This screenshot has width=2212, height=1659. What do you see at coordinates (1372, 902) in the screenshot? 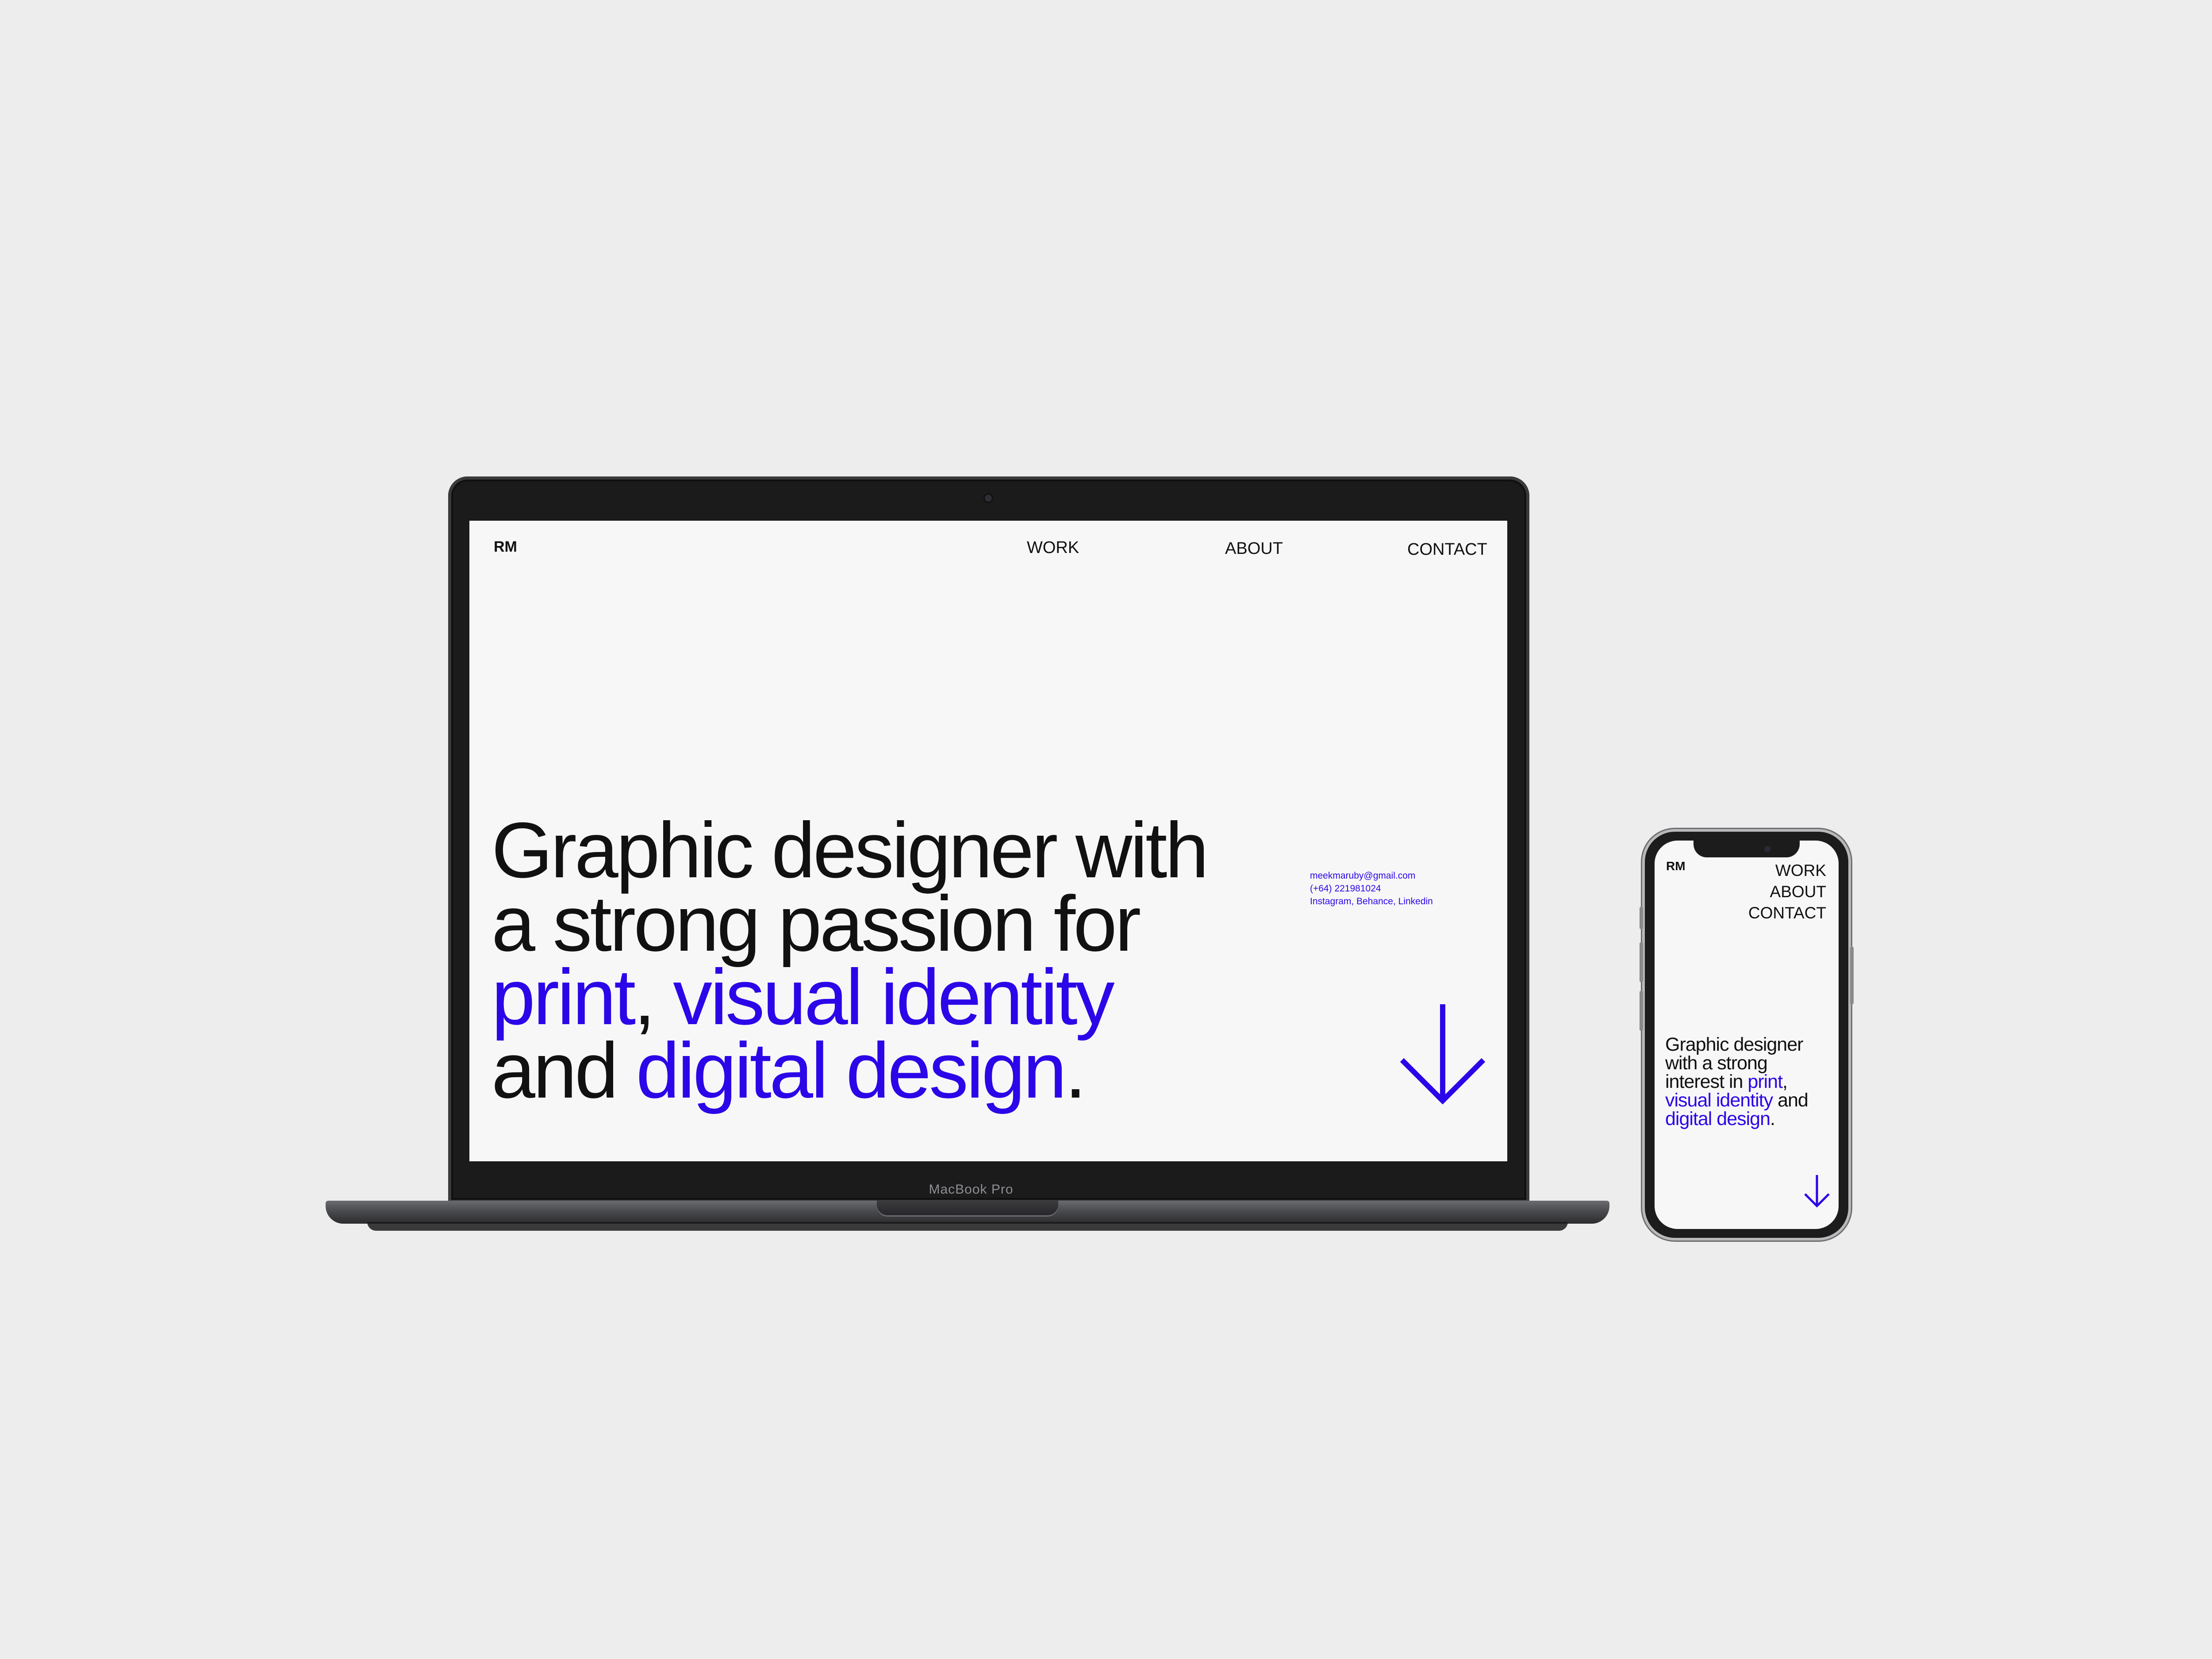
I see `contact-socials: Instagram, Behance, Linkedin` at bounding box center [1372, 902].